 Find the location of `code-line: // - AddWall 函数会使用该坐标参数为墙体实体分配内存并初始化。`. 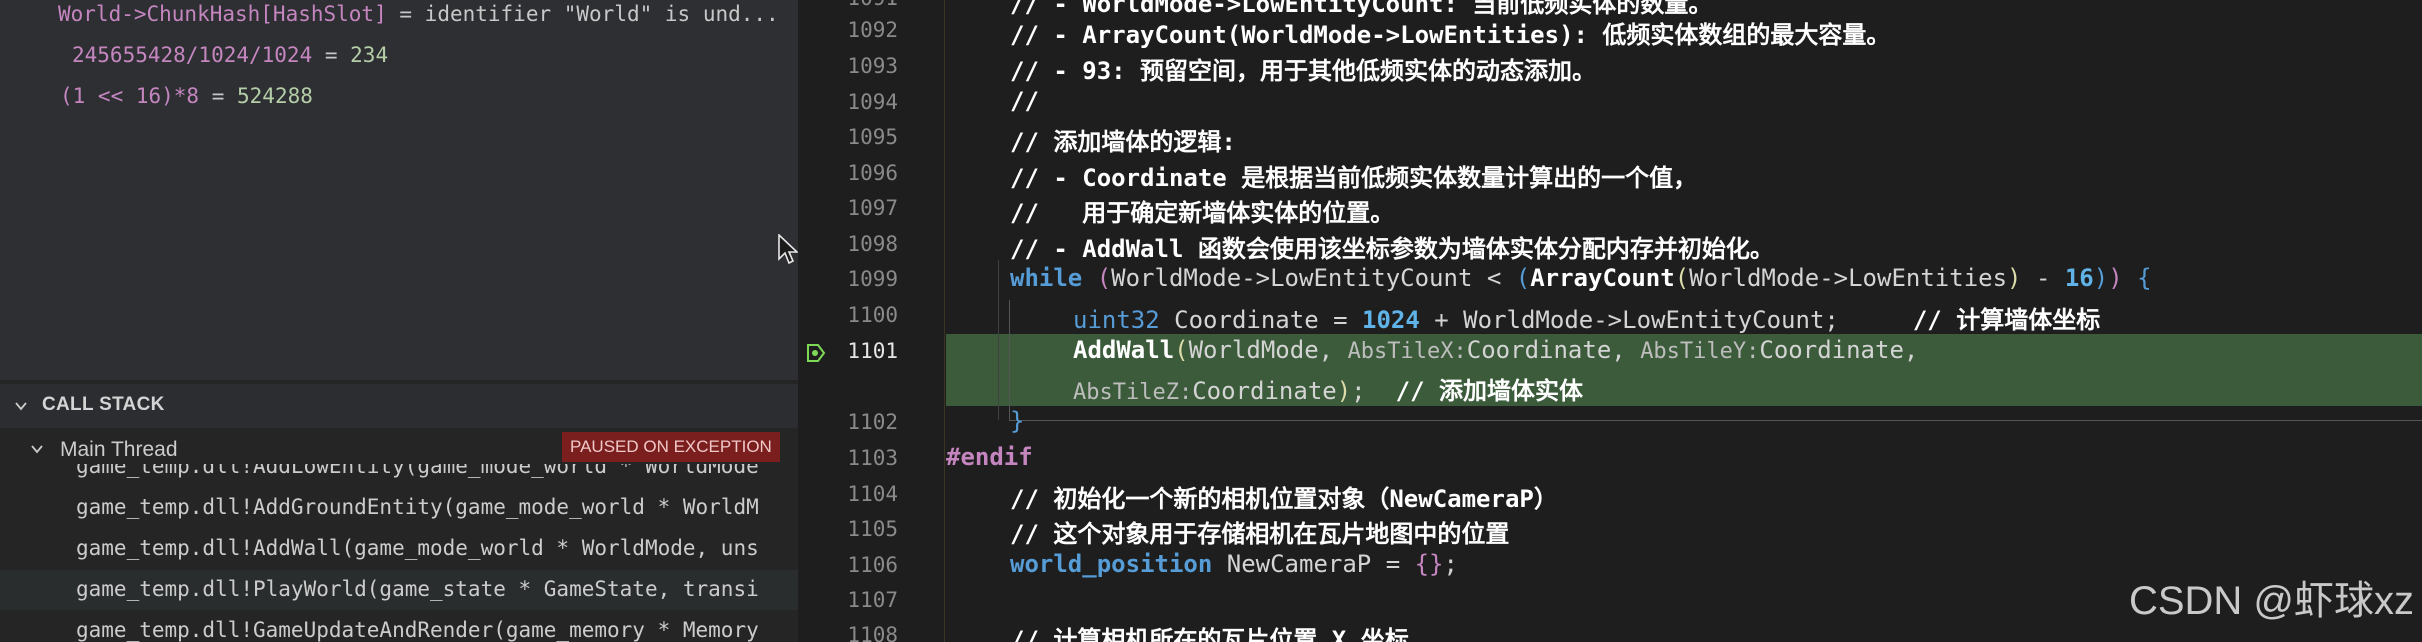

code-line: // - AddWall 函数会使用该坐标参数为墙体实体分配内存并初始化。 is located at coordinates (1392, 249).